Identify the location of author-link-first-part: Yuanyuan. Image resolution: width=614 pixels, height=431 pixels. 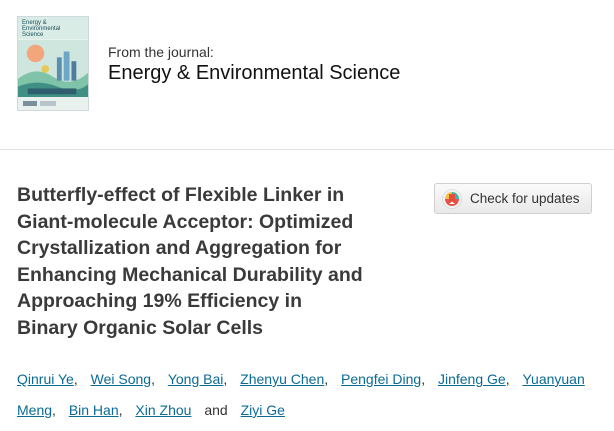
(553, 379).